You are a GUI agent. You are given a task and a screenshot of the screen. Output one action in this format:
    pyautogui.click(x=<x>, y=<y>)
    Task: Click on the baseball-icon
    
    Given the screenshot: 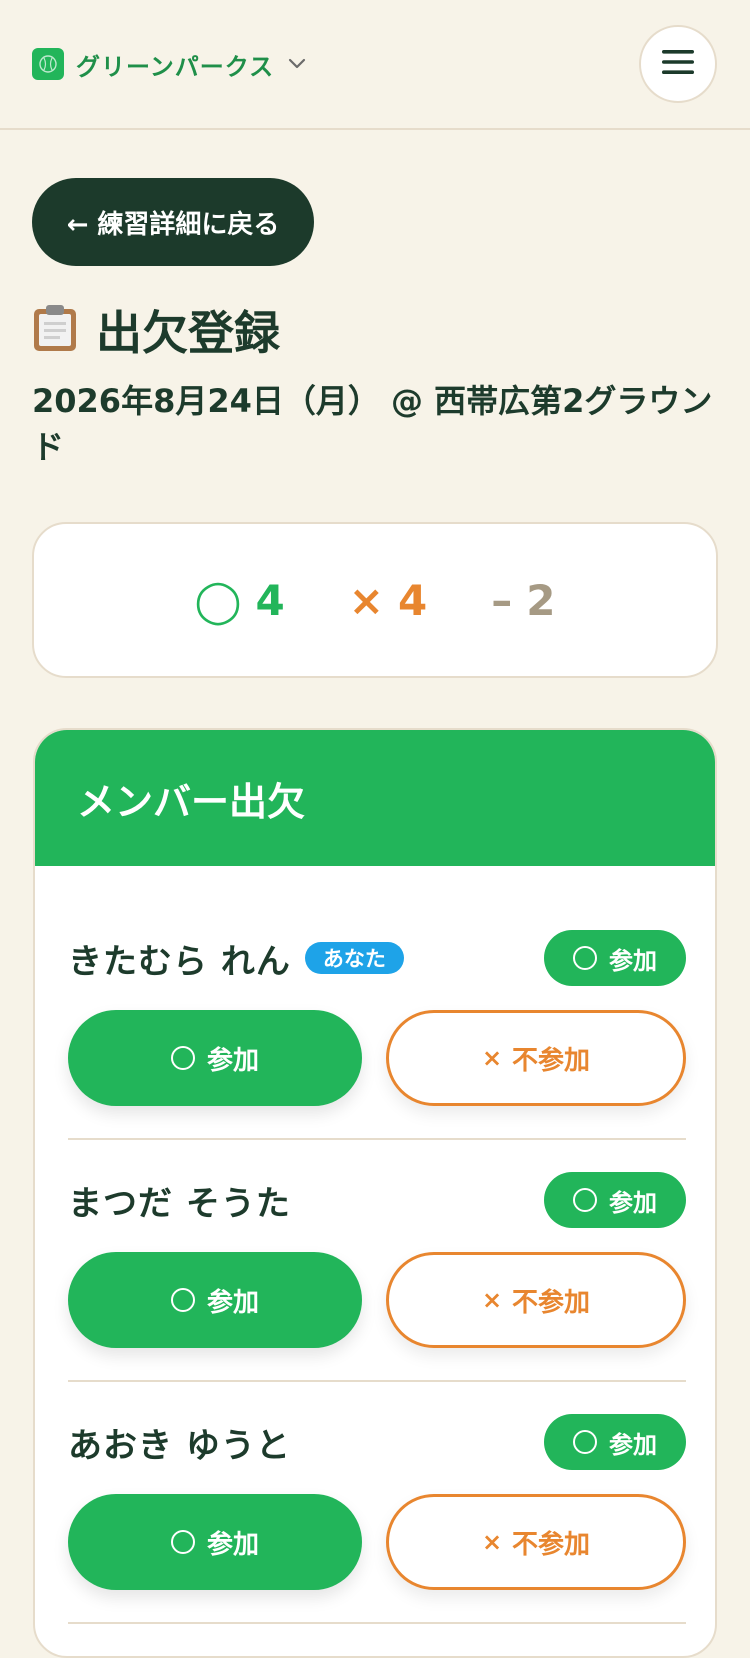 What is the action you would take?
    pyautogui.click(x=48, y=64)
    